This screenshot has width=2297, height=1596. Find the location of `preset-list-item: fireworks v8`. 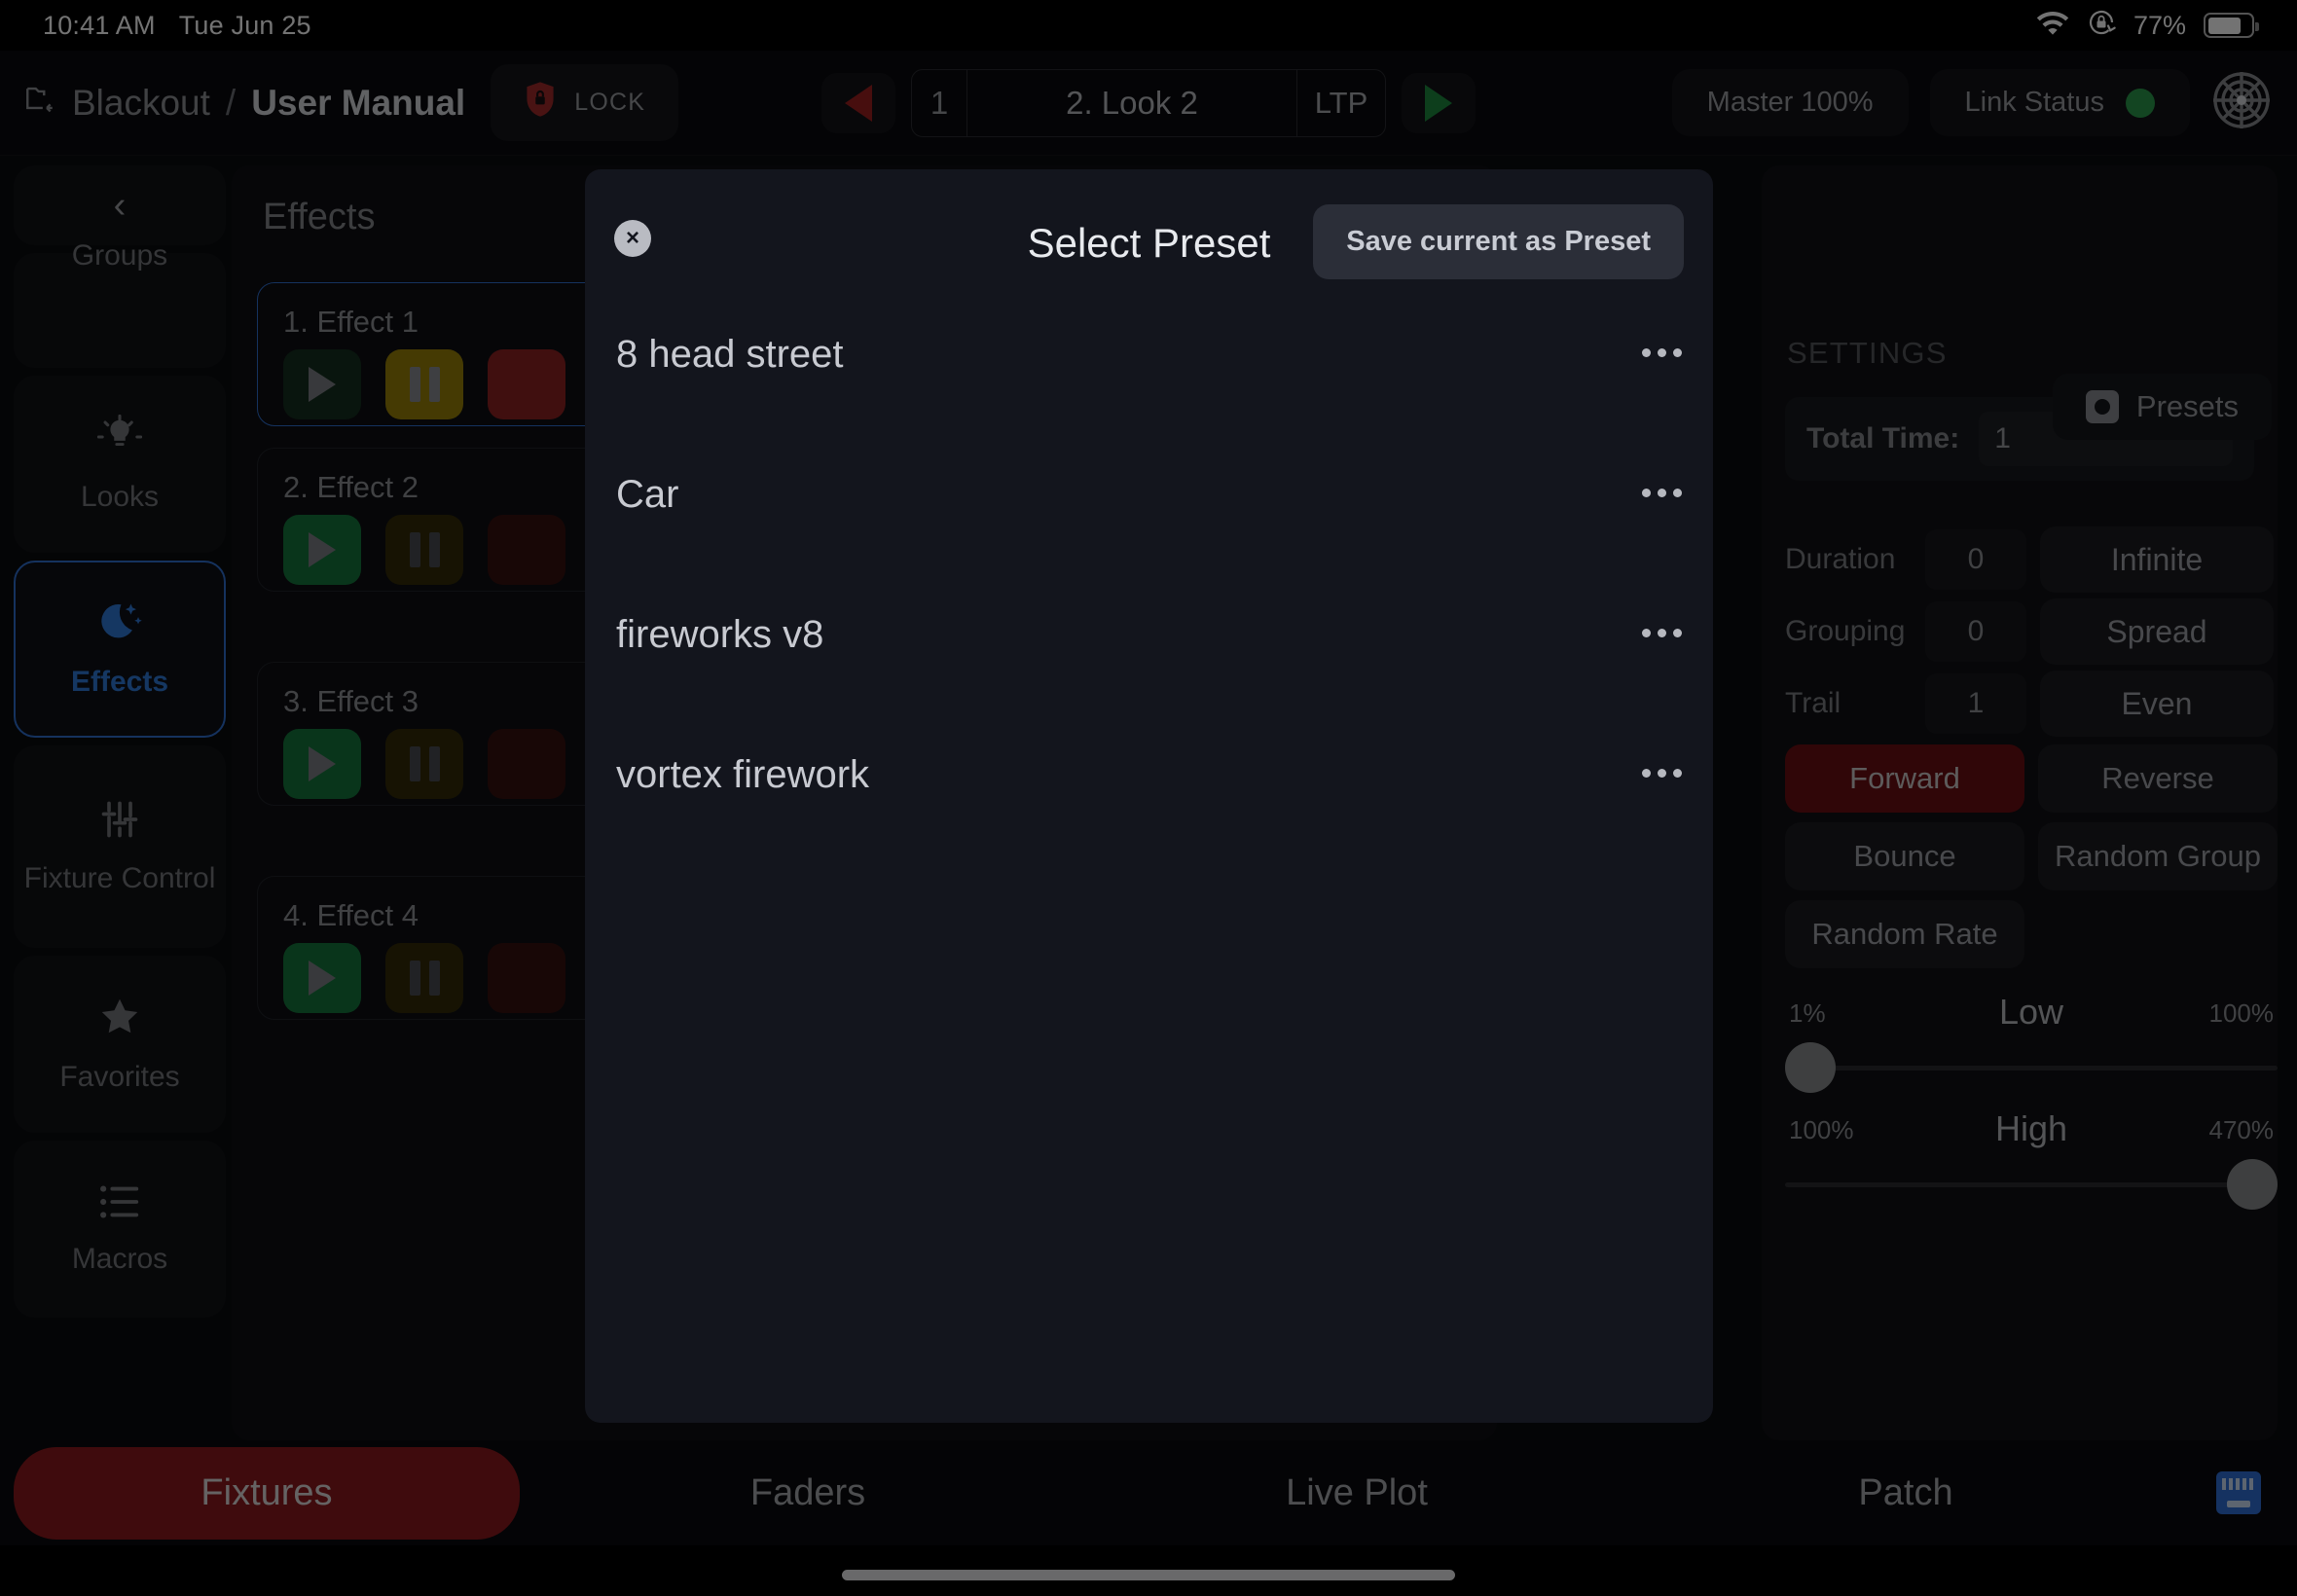

preset-list-item: fireworks v8 is located at coordinates (1149, 646).